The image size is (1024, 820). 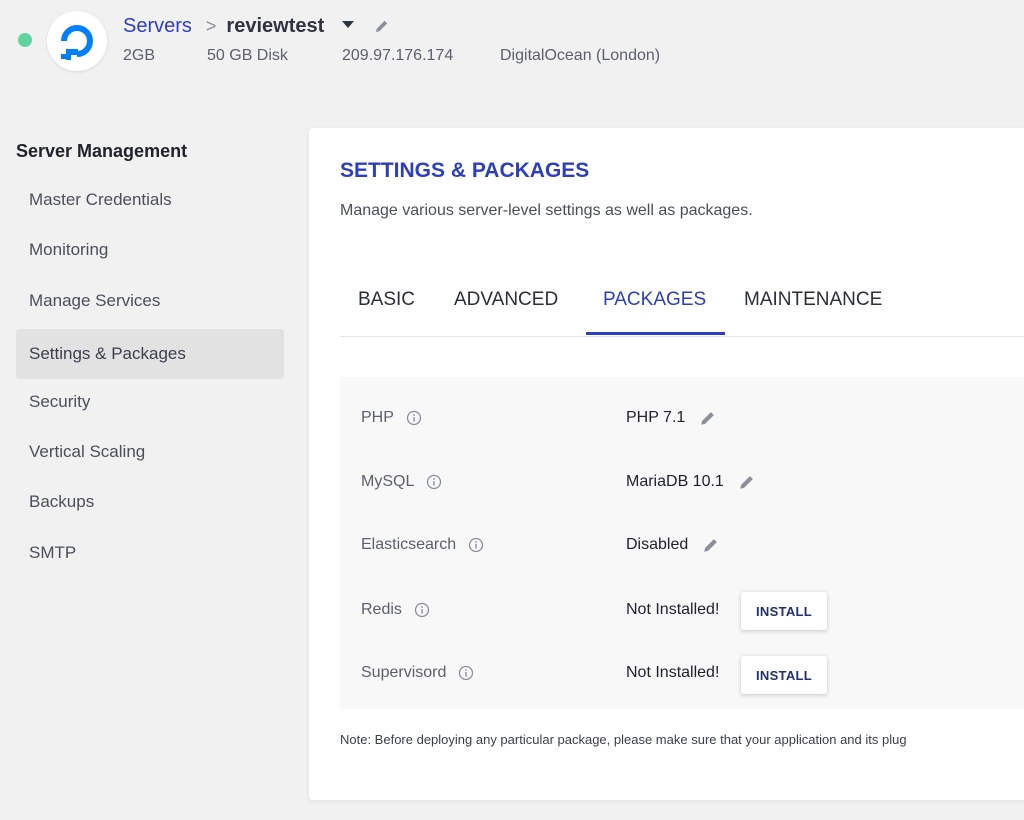 What do you see at coordinates (381, 609) in the screenshot?
I see `package-name: Redis` at bounding box center [381, 609].